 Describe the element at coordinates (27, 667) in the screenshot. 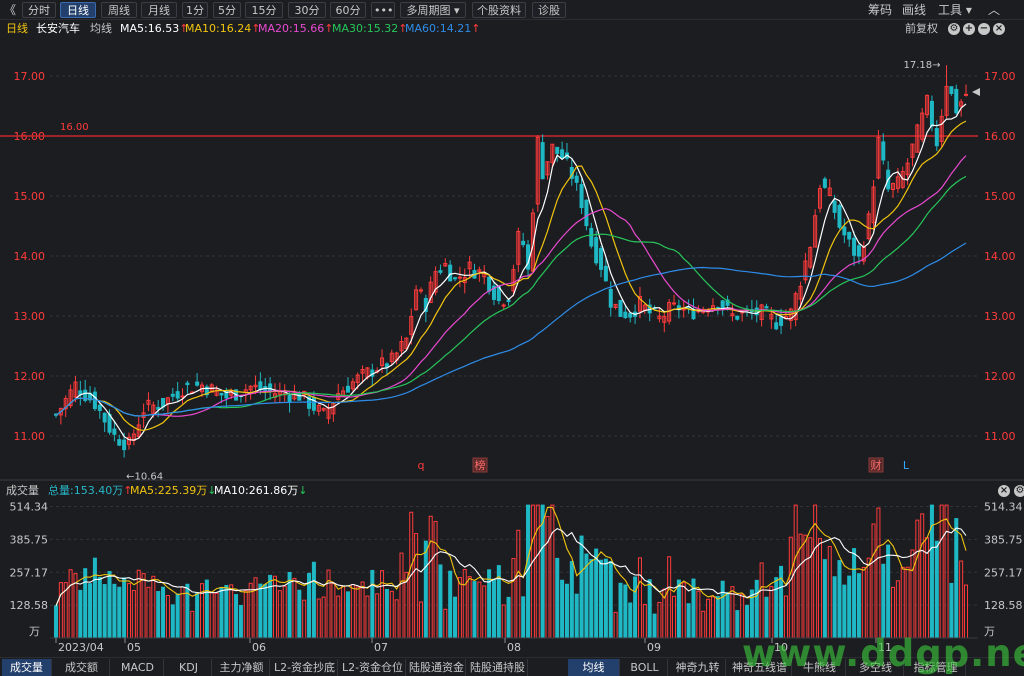

I see `indicator-tab-0: 成交量` at that location.